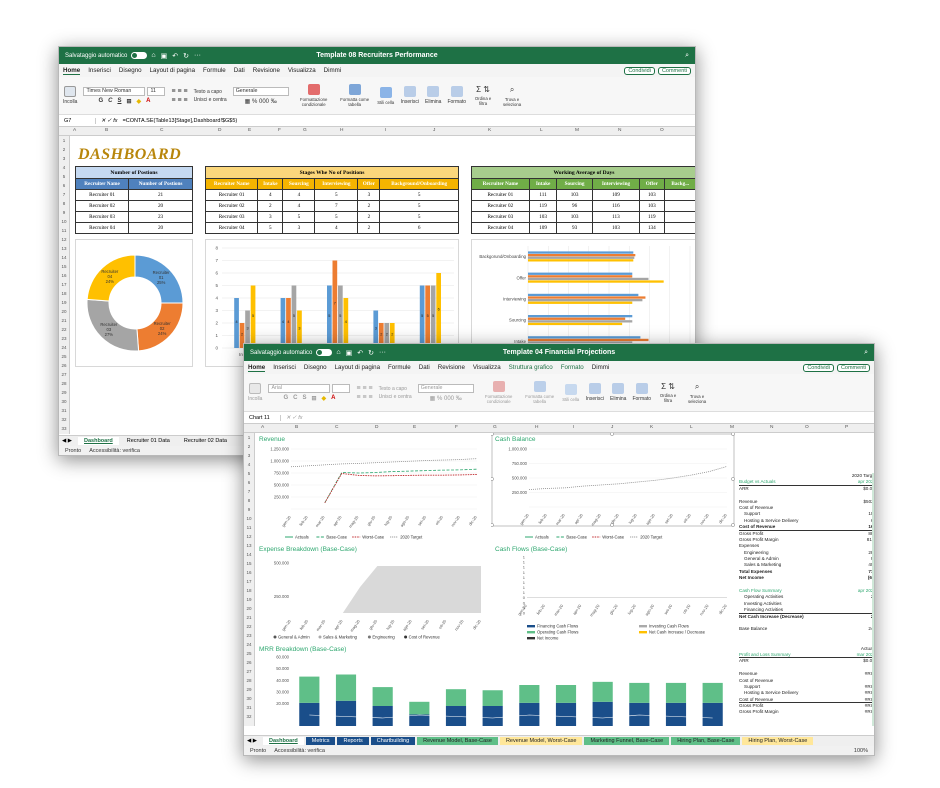  What do you see at coordinates (64, 392) in the screenshot?
I see `row-header: 29` at bounding box center [64, 392].